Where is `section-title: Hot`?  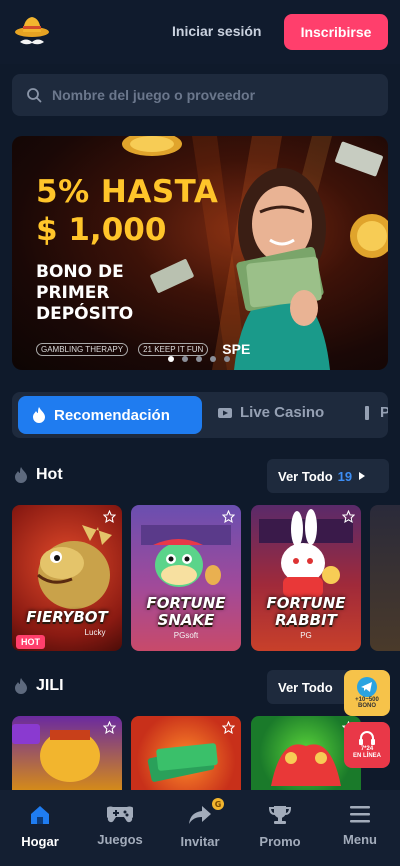 section-title: Hot is located at coordinates (49, 474).